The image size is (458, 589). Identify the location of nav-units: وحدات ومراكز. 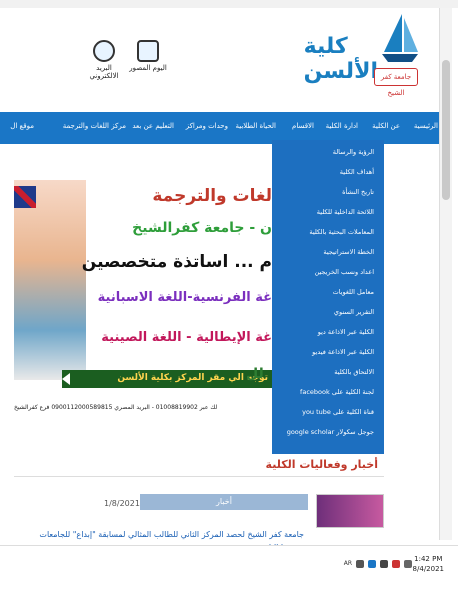
(207, 126).